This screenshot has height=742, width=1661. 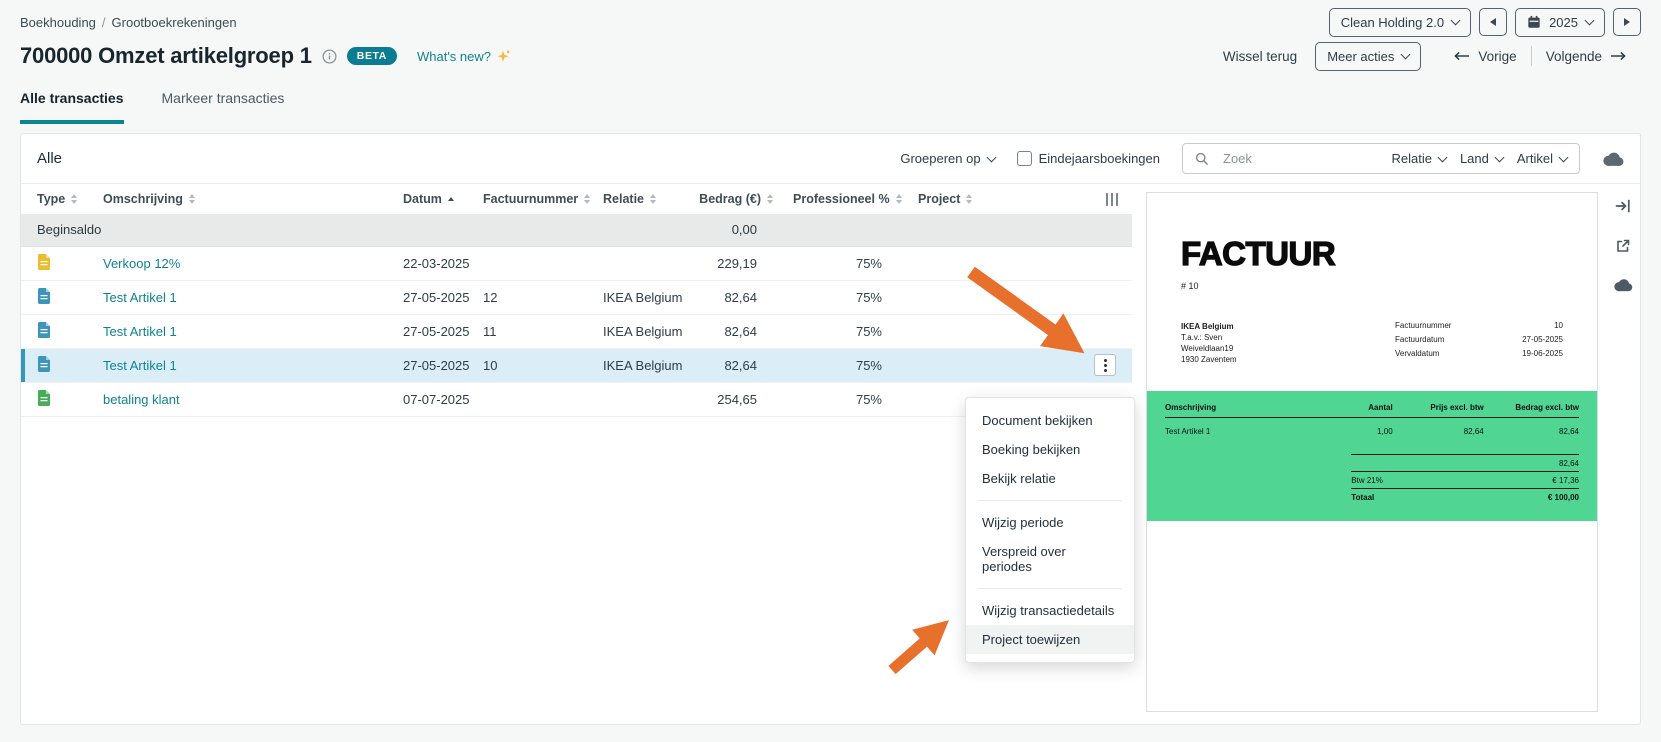 I want to click on tab-alle-transacties: Alle transacties, so click(x=72, y=107).